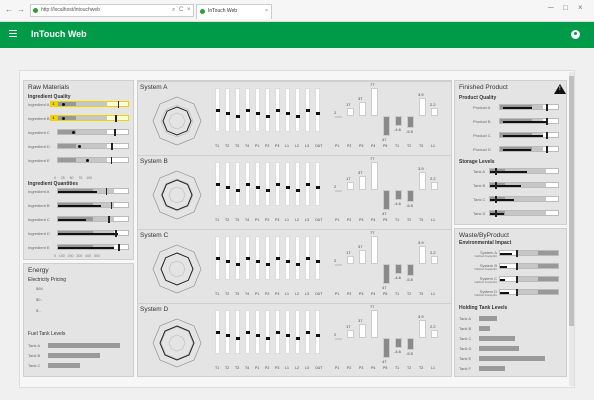  Describe the element at coordinates (234, 11) in the screenshot. I see `browser-tab: InTouch Web ×` at that location.